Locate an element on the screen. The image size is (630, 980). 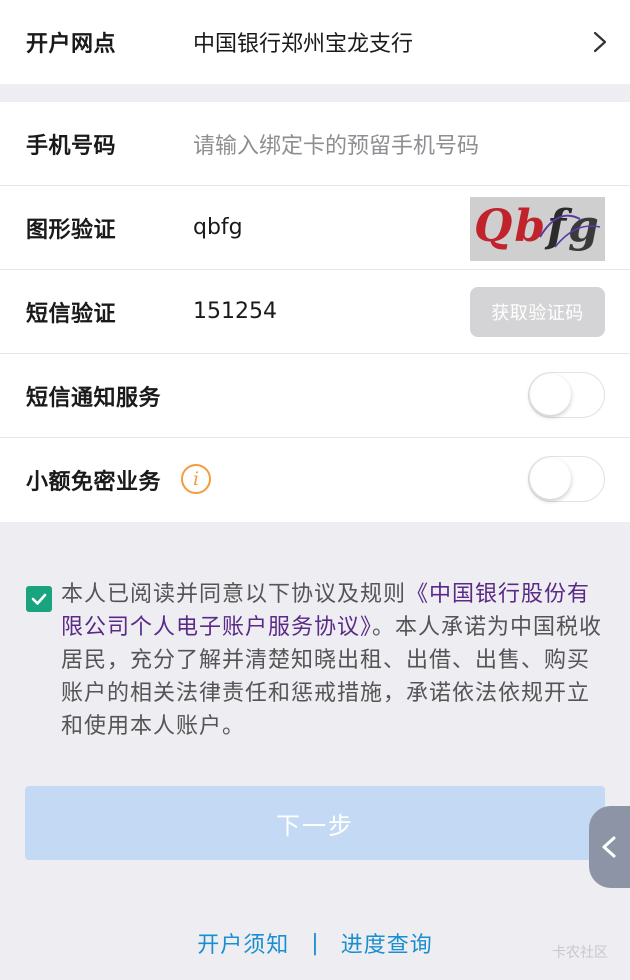
account-notice-link: 开户须知 is located at coordinates (243, 943).